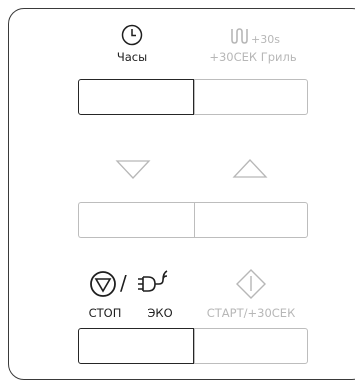 The width and height of the screenshot is (355, 380). Describe the element at coordinates (103, 284) in the screenshot. I see `stop-icon` at that location.